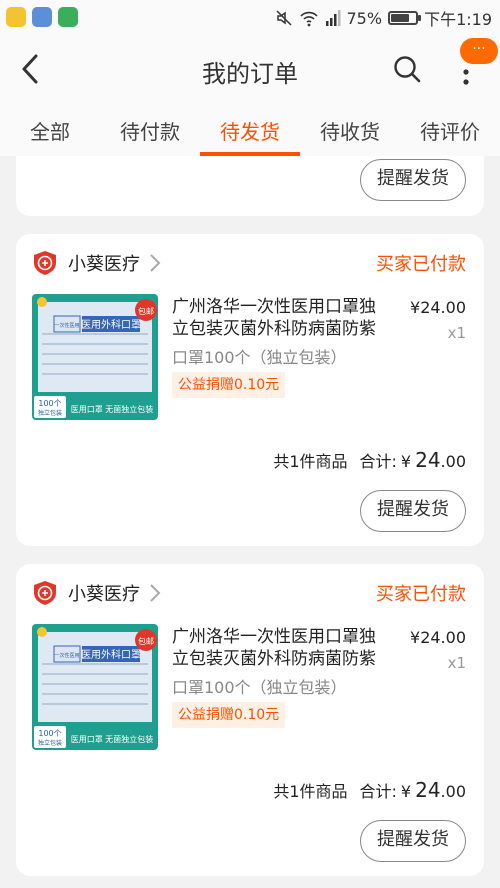 This screenshot has width=500, height=888. I want to click on app-notification-icon, so click(16, 17).